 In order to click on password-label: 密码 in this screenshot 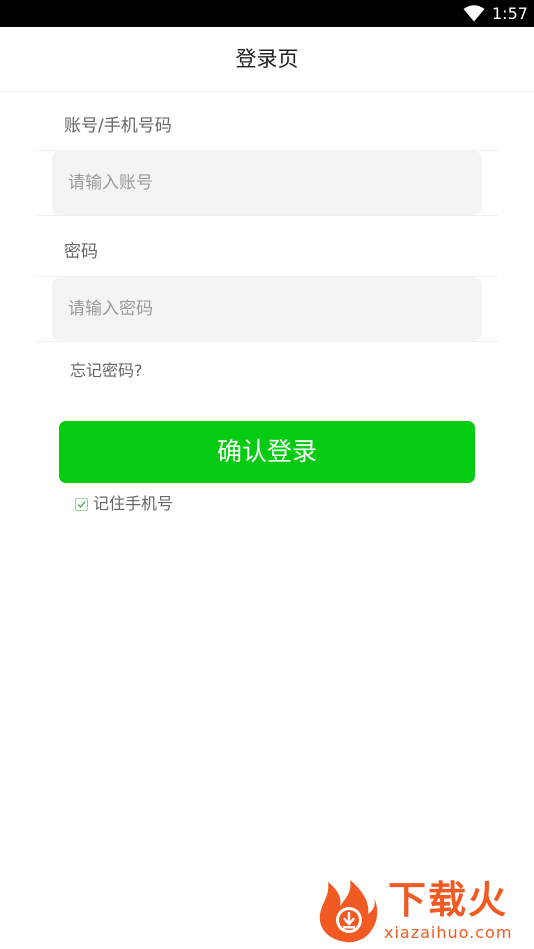, I will do `click(81, 252)`.